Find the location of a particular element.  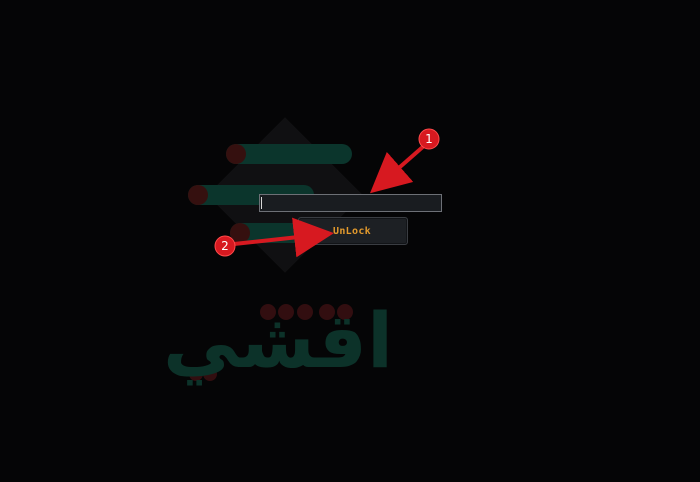

unlock-button-label: UnLock is located at coordinates (352, 231).